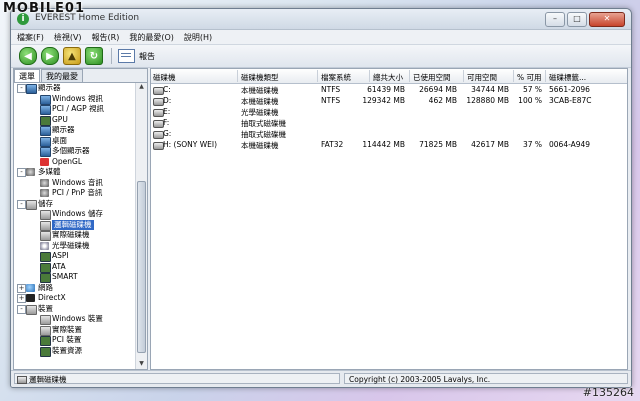 The image size is (640, 401). Describe the element at coordinates (555, 19) in the screenshot. I see `minimize-button: –` at that location.